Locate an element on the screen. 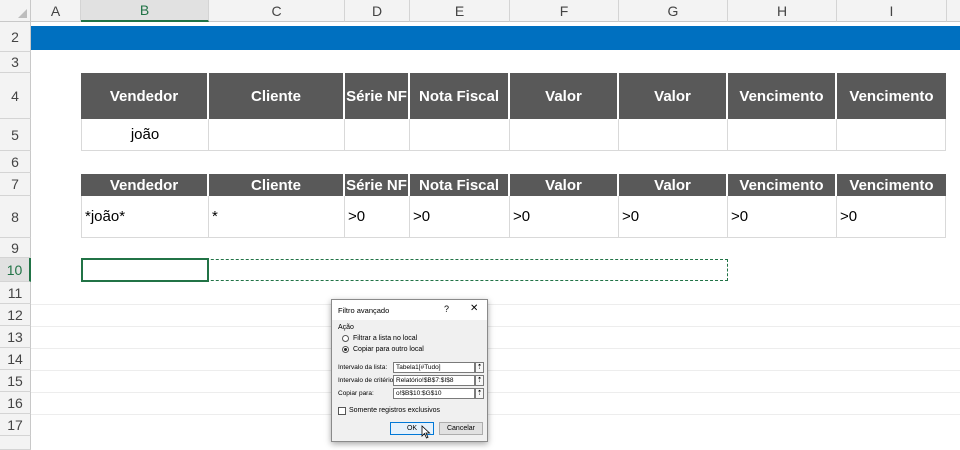  copy-to-input: o!$B$10:$G$10 is located at coordinates (434, 393).